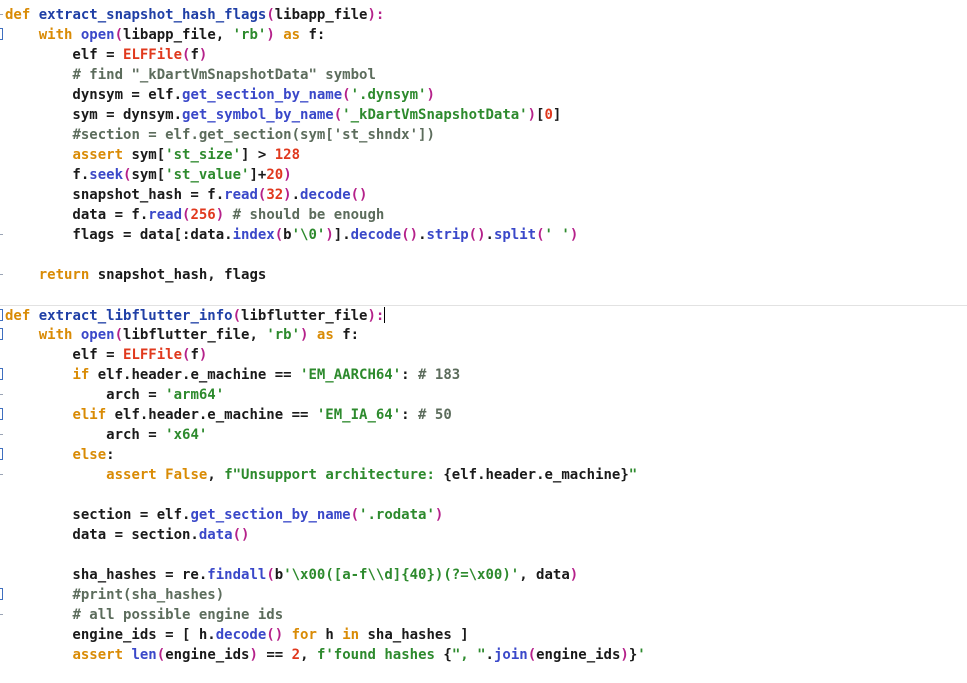 The image size is (967, 683). I want to click on code-token: , data, so click(544, 575).